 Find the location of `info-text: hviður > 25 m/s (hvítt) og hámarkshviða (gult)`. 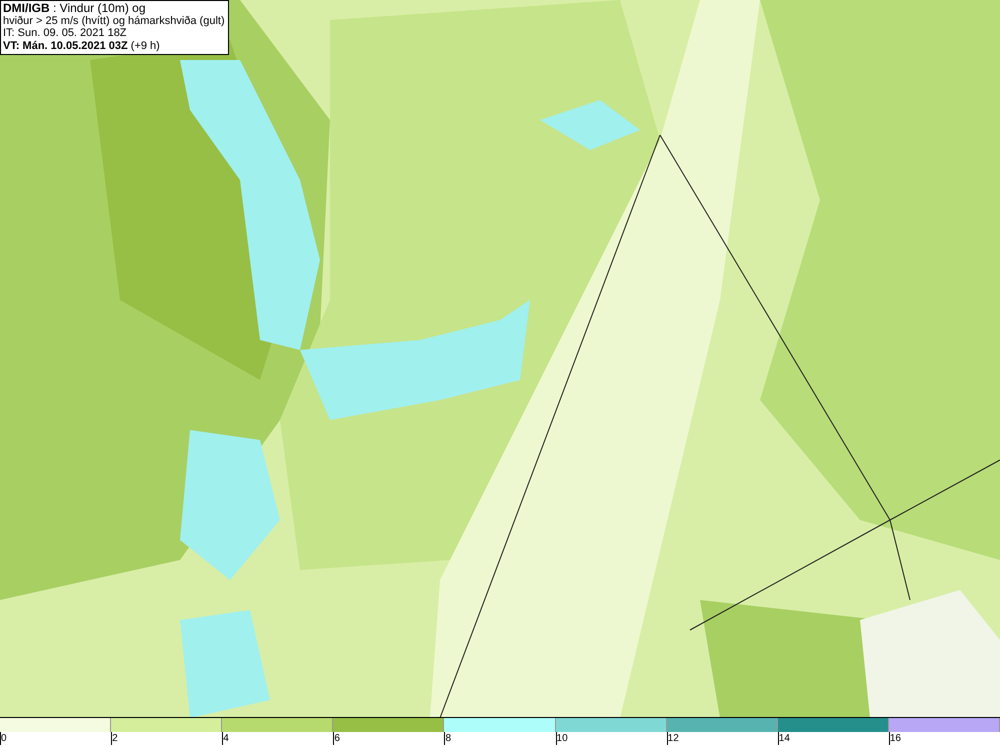

info-text: hviður > 25 m/s (hvítt) og hámarkshviða (gult) is located at coordinates (114, 20).